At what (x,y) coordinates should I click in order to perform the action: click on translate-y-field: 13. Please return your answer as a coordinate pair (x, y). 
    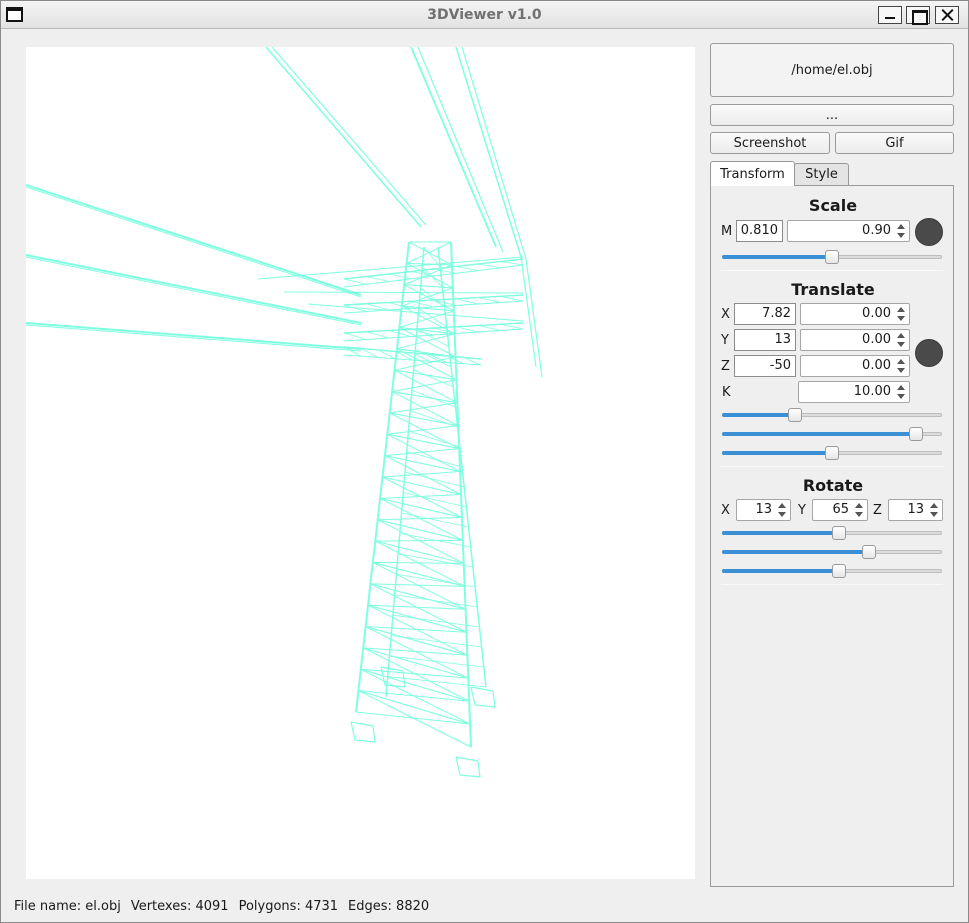
    Looking at the image, I should click on (765, 340).